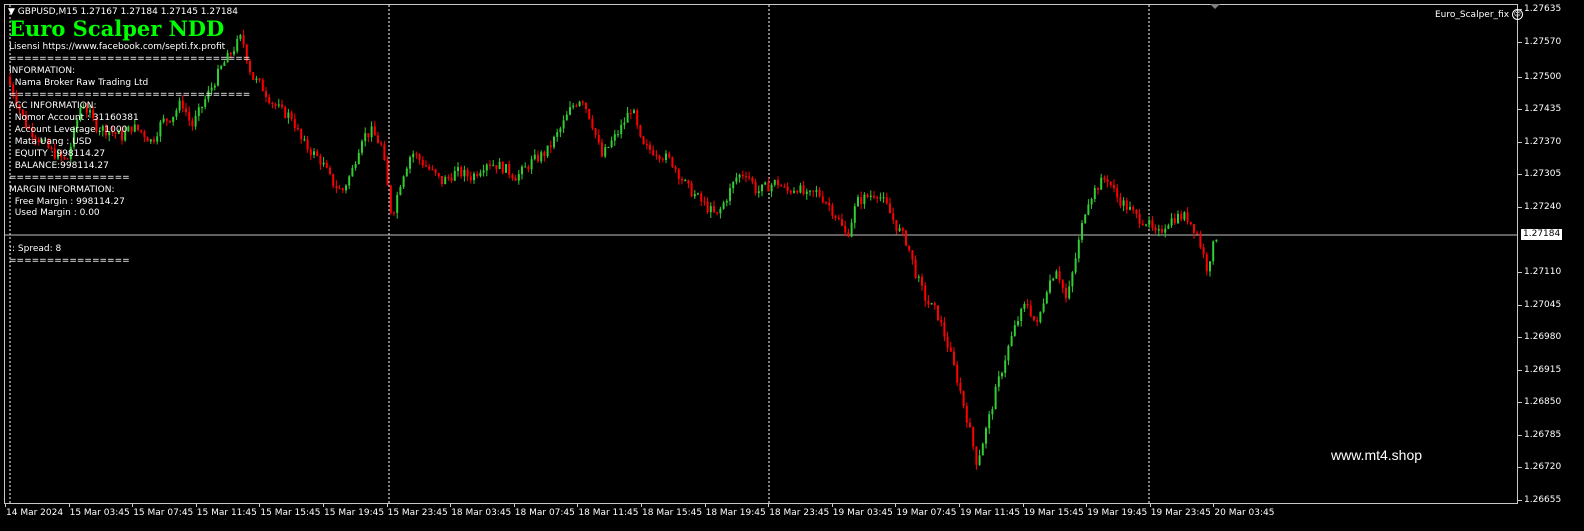  Describe the element at coordinates (1543, 467) in the screenshot. I see `price-label: 1.26720` at that location.